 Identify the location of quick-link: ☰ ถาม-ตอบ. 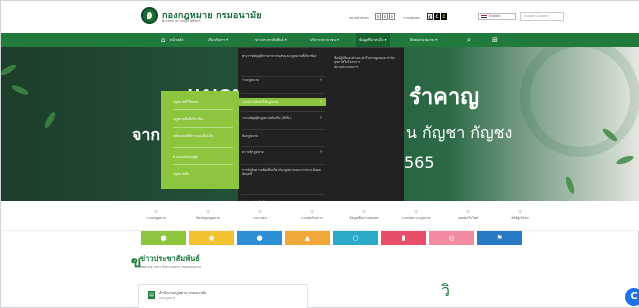
(260, 215).